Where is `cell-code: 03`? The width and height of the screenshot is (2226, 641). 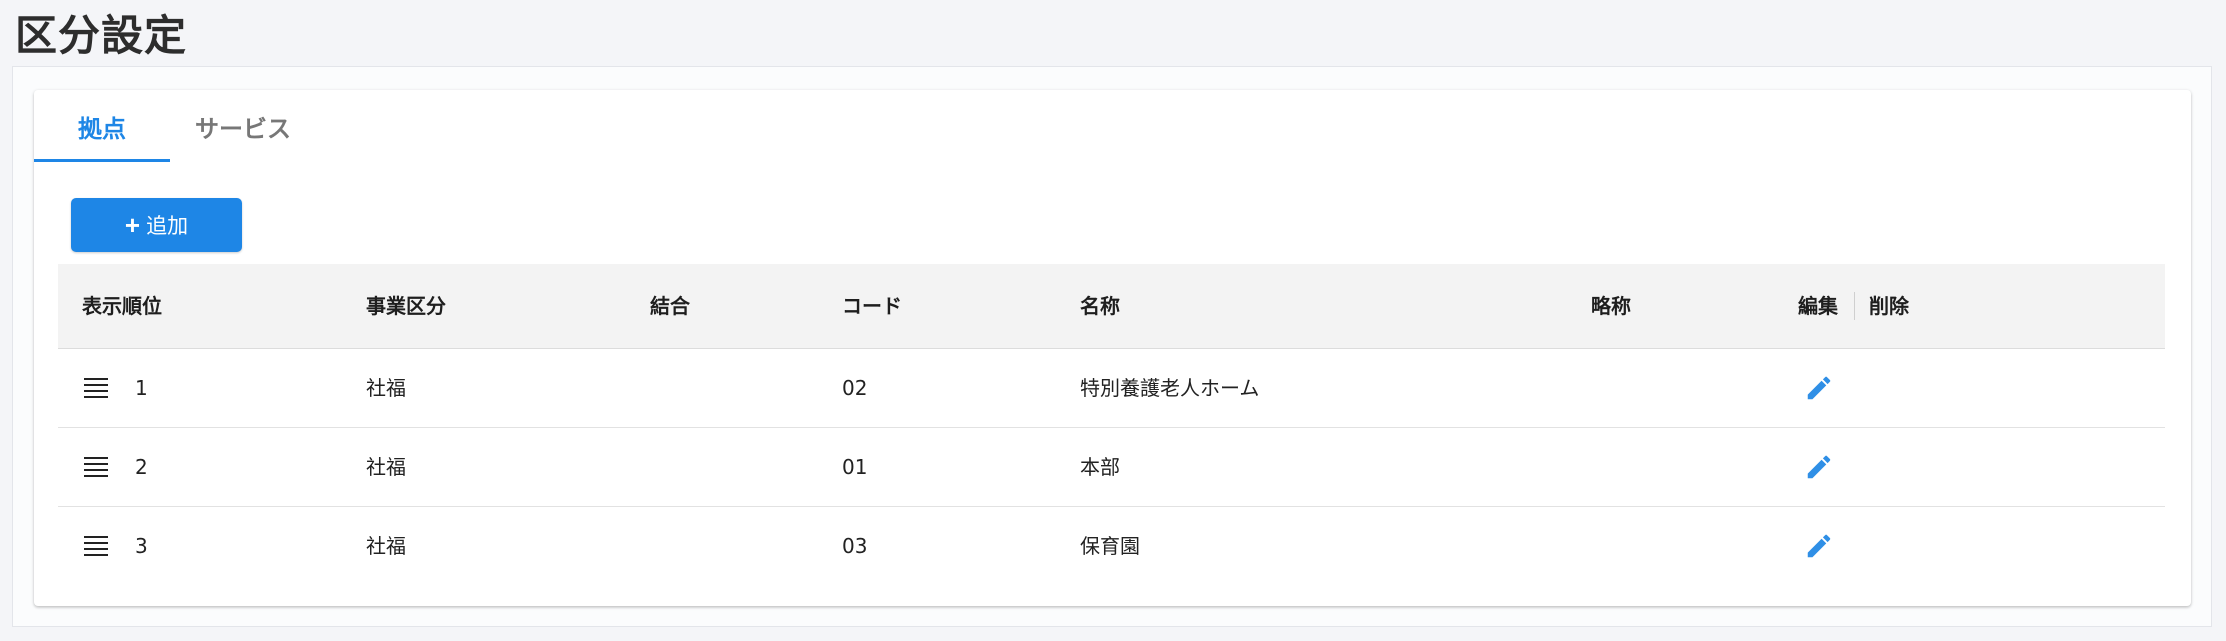 cell-code: 03 is located at coordinates (855, 546).